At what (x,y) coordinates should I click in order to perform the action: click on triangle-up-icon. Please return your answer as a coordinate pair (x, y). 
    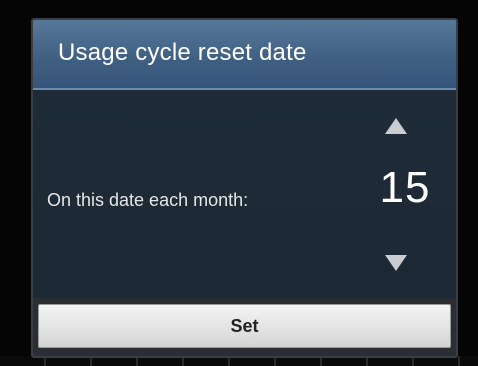
    Looking at the image, I should click on (396, 126).